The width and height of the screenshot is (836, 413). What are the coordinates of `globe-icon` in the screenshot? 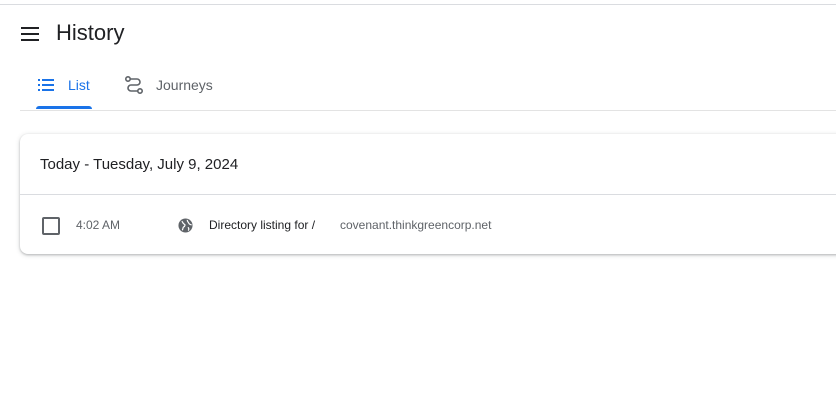 It's located at (185, 225).